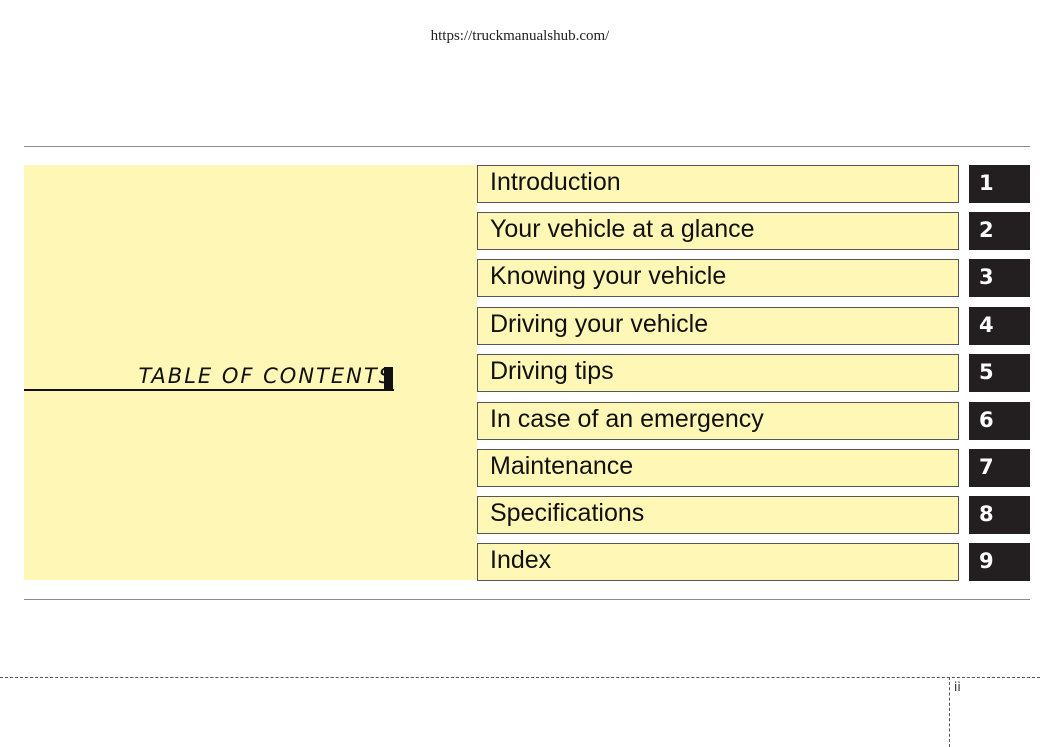 This screenshot has height=747, width=1040. I want to click on toc-item-knowing-your-vehicle: Knowing your vehicle 3, so click(753, 278).